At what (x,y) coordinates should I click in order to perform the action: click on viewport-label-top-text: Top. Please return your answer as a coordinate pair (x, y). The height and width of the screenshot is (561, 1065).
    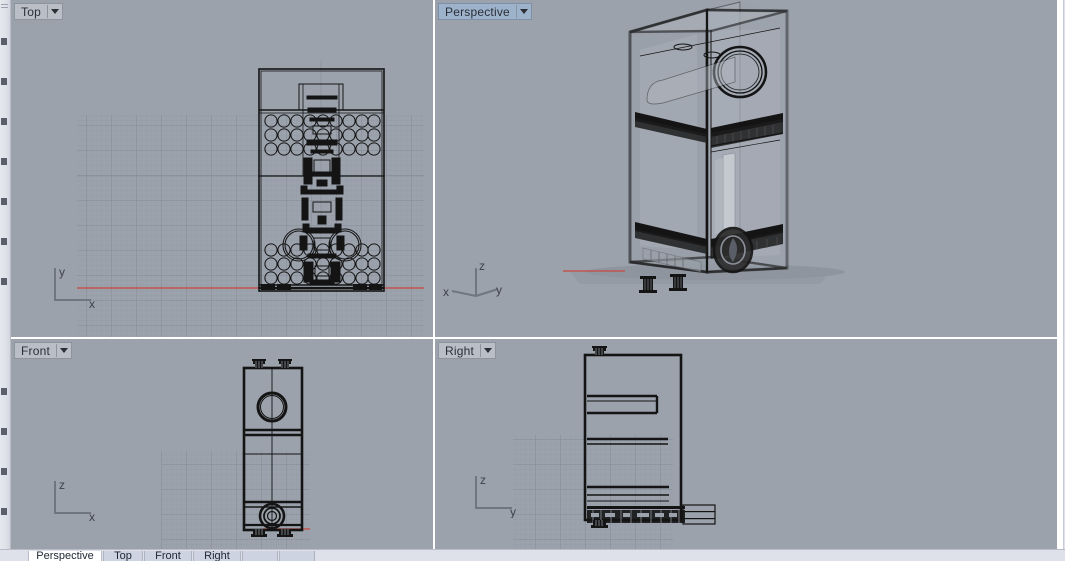
    Looking at the image, I should click on (31, 11).